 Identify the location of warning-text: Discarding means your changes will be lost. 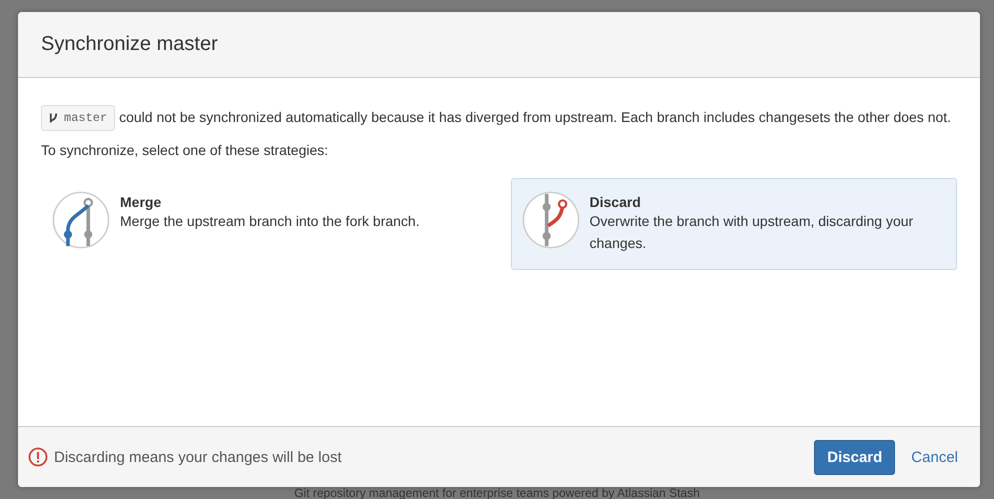
(198, 457).